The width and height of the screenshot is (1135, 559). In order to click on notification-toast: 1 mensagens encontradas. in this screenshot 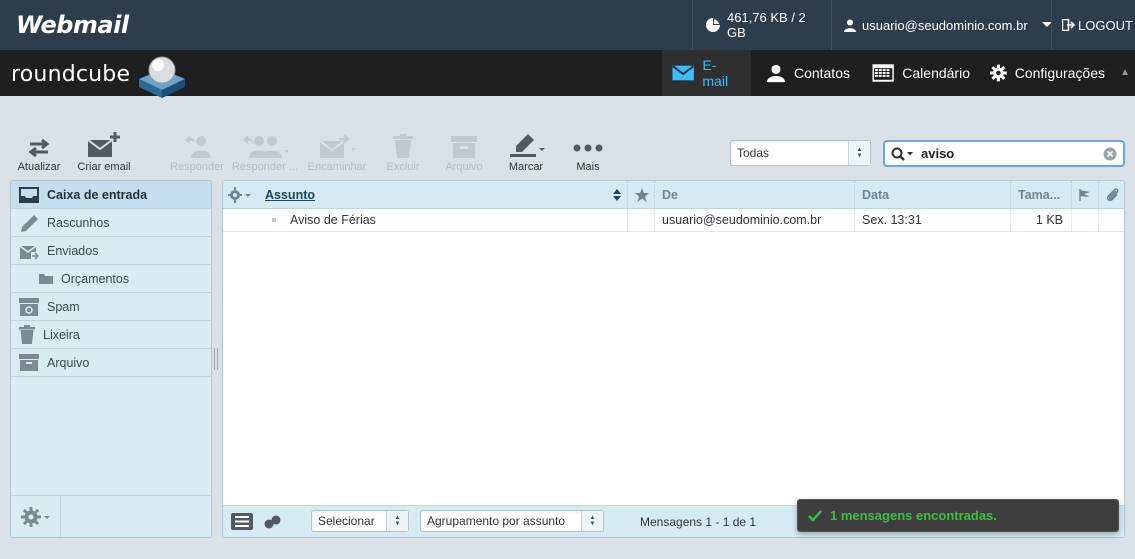, I will do `click(958, 515)`.